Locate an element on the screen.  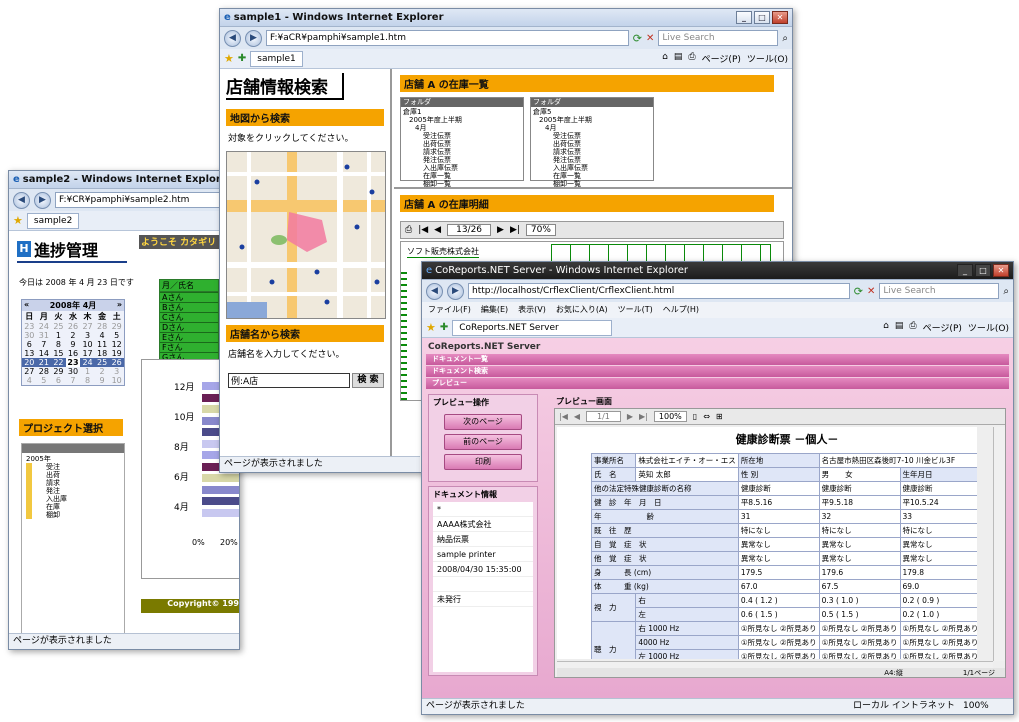
calendar-day: 26 is located at coordinates (116, 362).